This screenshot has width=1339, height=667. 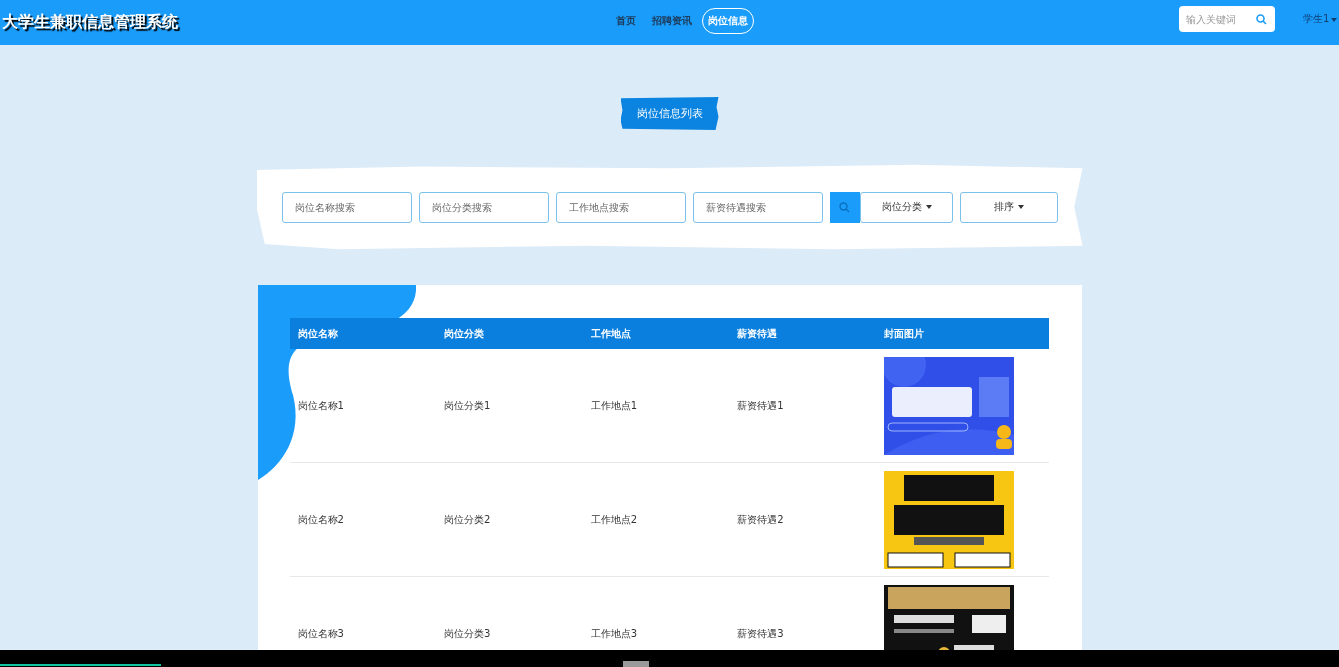 What do you see at coordinates (802, 406) in the screenshot?
I see `table-cell: 薪资待遇1` at bounding box center [802, 406].